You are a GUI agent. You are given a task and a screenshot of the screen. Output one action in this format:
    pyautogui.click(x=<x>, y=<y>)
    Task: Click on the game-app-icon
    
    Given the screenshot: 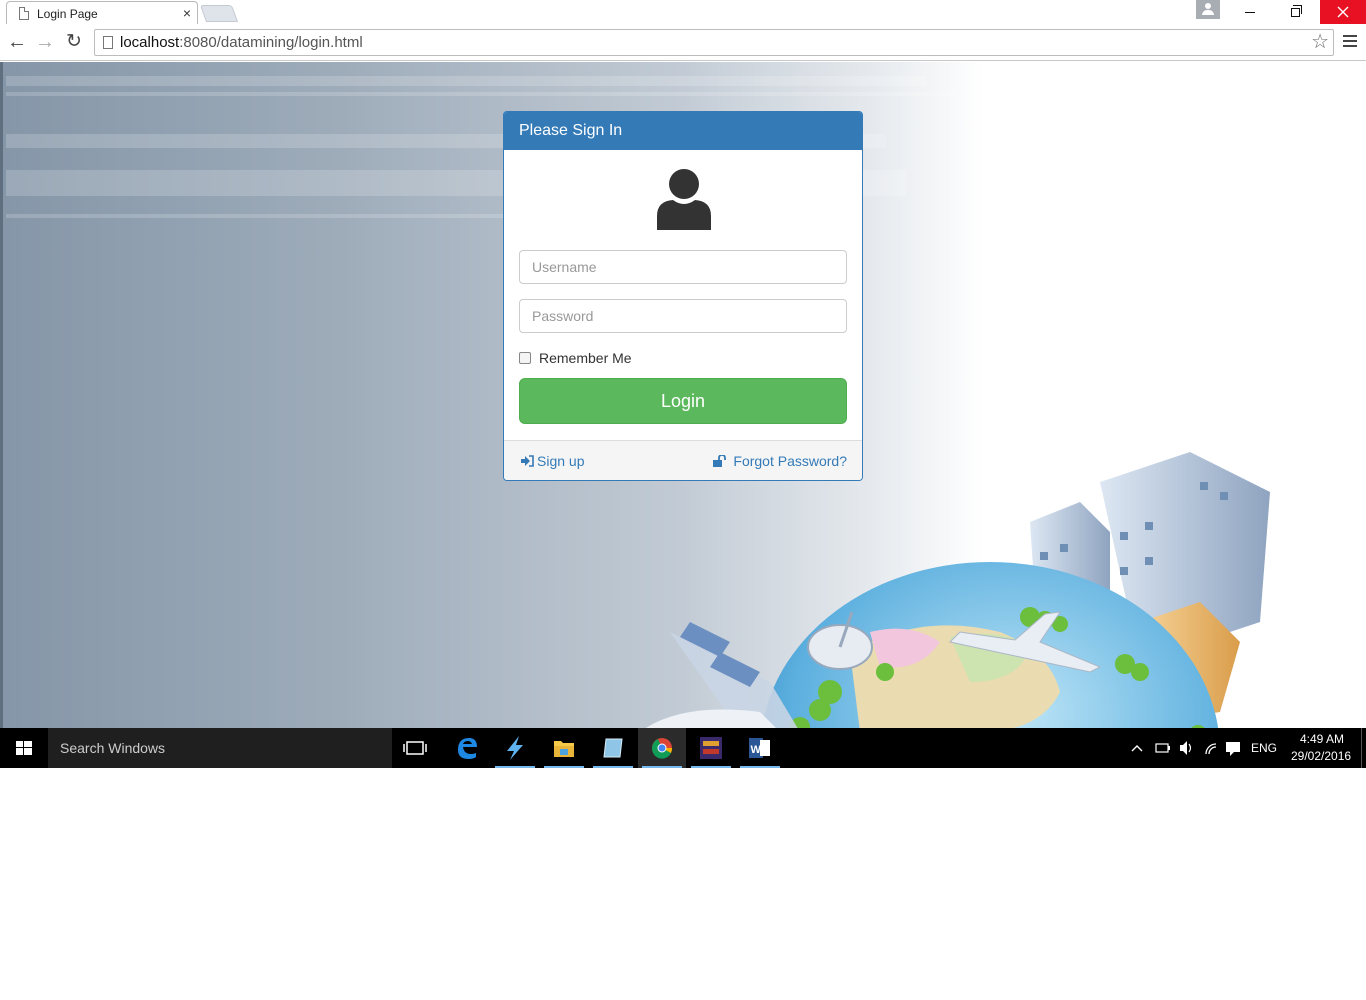 What is the action you would take?
    pyautogui.click(x=711, y=748)
    